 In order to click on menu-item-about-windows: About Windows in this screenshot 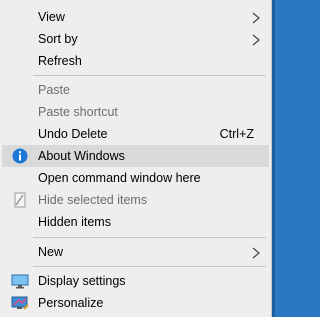, I will do `click(135, 156)`.